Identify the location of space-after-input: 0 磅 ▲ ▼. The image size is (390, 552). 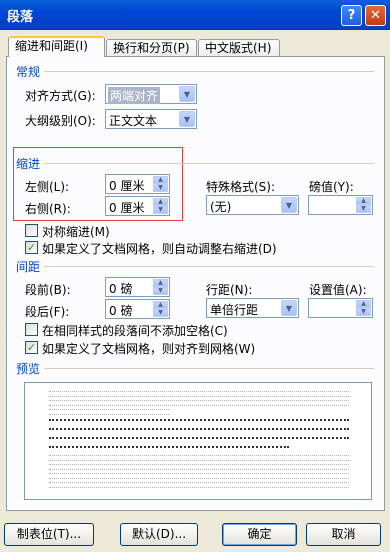
(137, 309).